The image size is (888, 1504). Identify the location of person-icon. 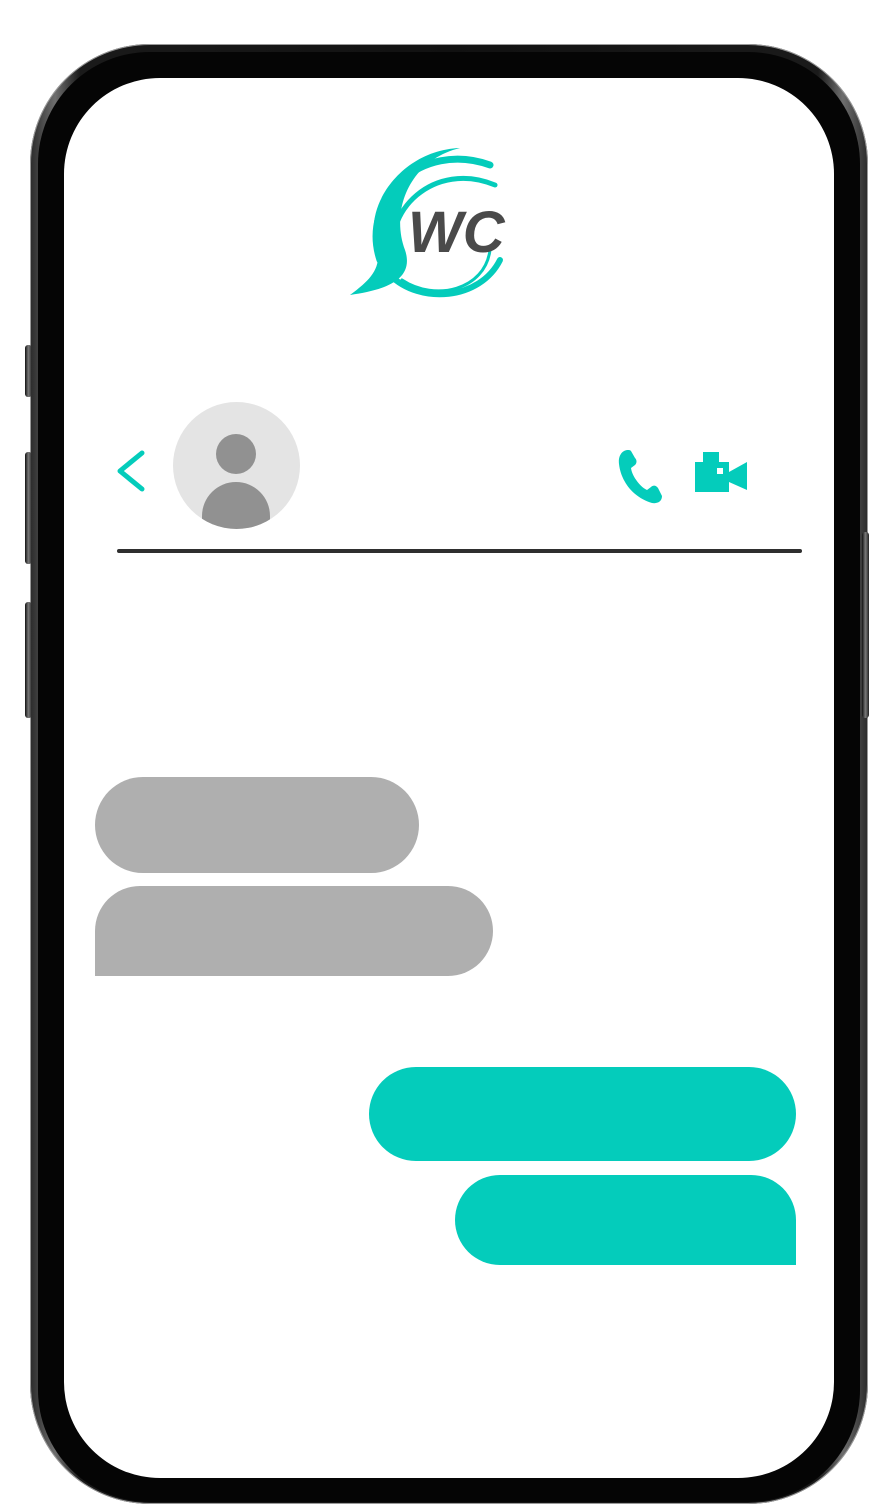
(236, 454).